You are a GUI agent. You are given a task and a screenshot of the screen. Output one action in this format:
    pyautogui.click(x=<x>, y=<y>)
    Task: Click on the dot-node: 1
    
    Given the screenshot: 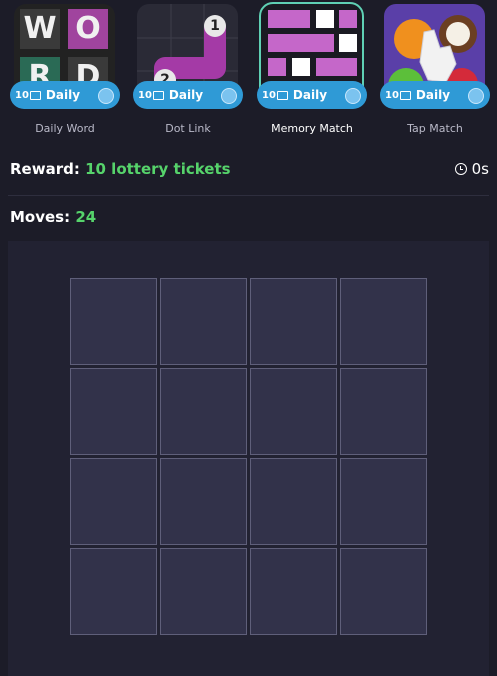 What is the action you would take?
    pyautogui.click(x=215, y=26)
    